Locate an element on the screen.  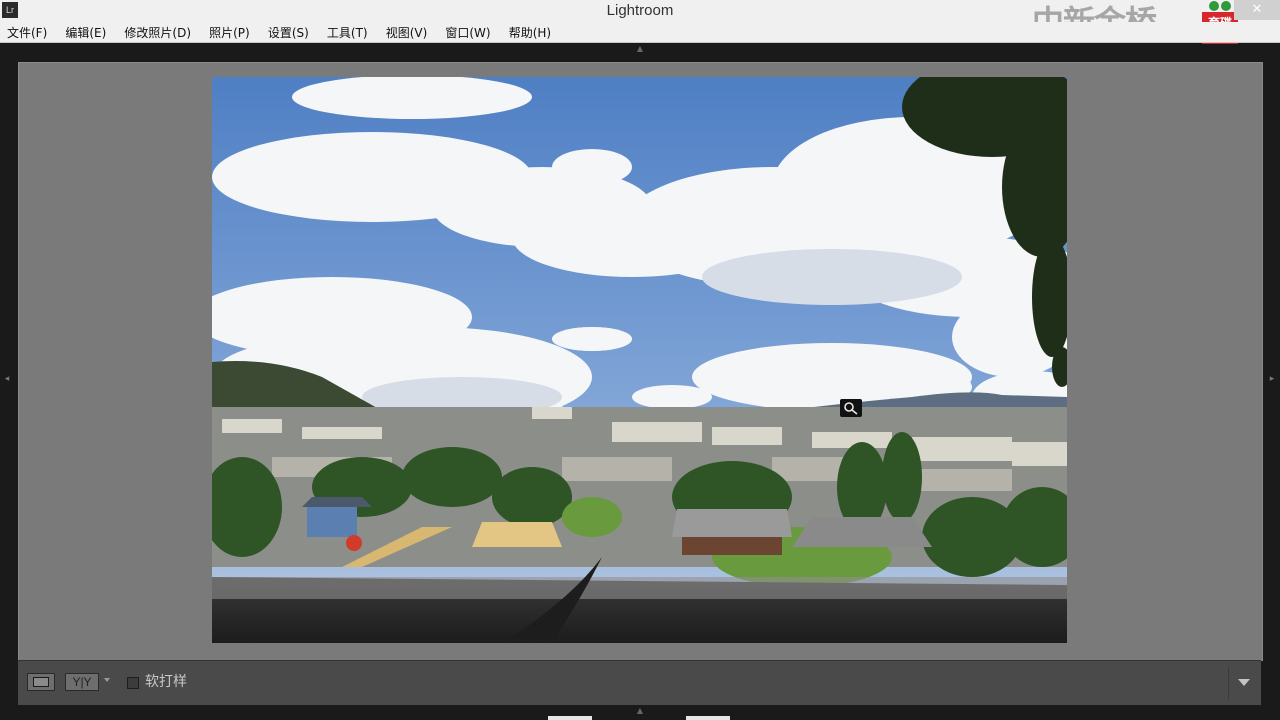
left-panel-toggle-icon: ◂ is located at coordinates (7, 379).